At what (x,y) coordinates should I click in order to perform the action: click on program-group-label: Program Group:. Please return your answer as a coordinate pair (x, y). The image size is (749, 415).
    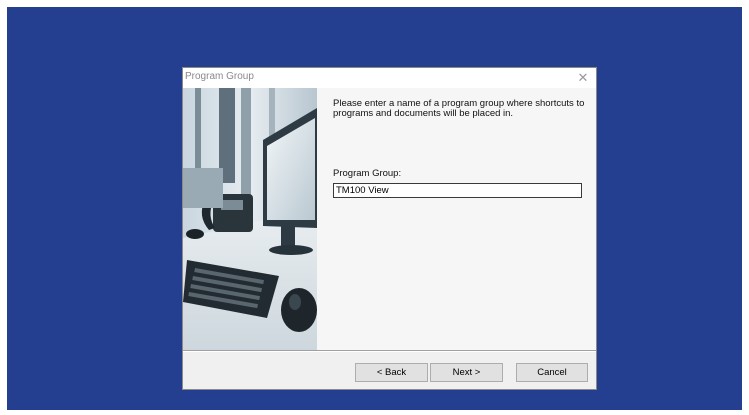
    Looking at the image, I should click on (367, 173).